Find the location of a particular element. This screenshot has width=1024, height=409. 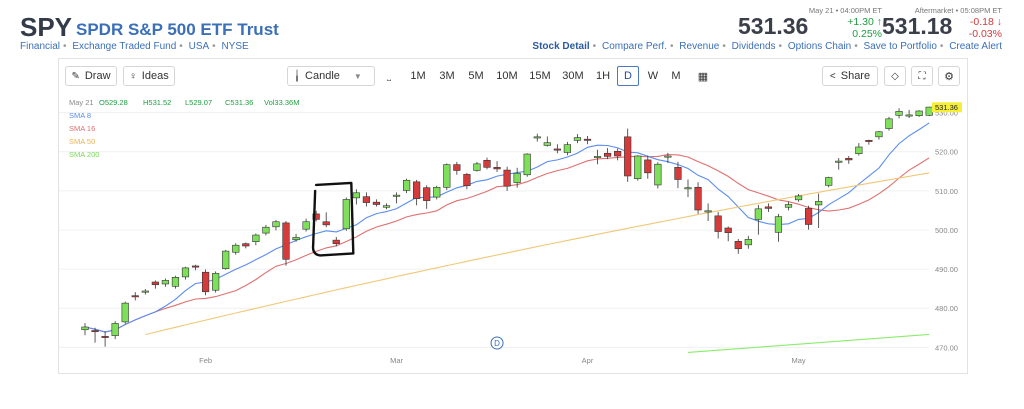

regular-change: +1.30 ↑ 0.25% is located at coordinates (864, 28).